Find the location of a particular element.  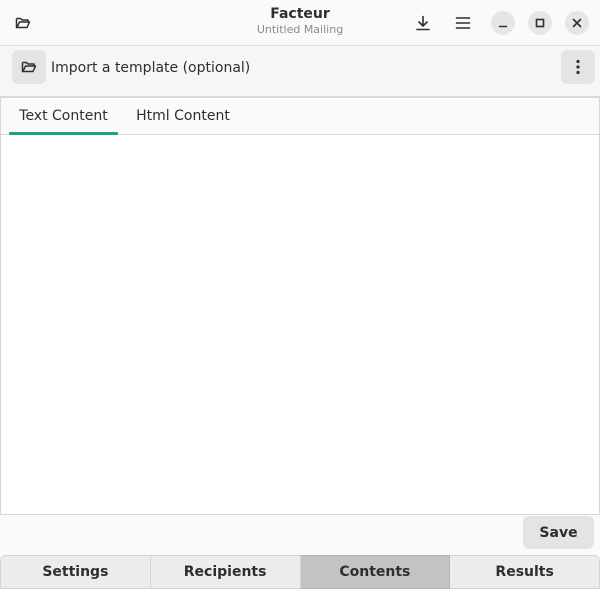

close-icon is located at coordinates (577, 23).